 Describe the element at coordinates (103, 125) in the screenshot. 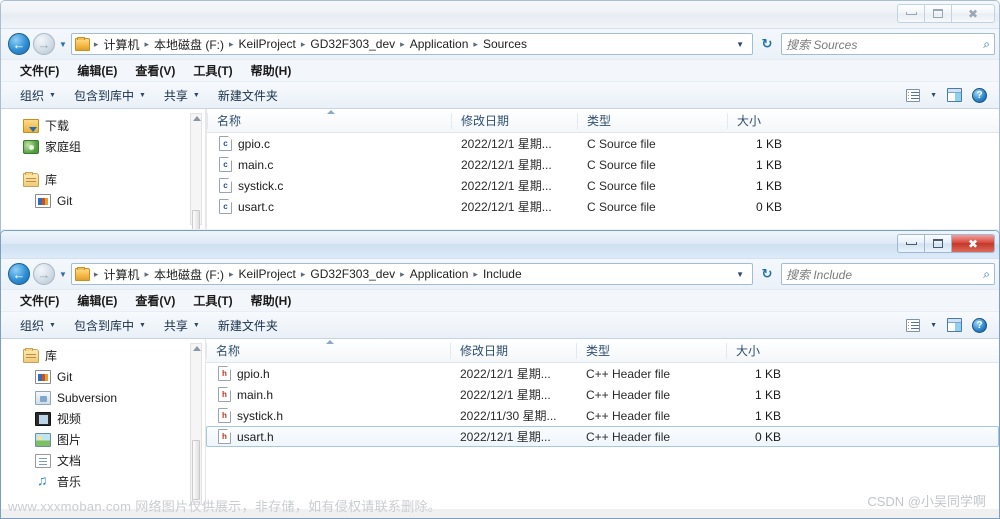

I see `nav-item-downloads: 下载` at that location.